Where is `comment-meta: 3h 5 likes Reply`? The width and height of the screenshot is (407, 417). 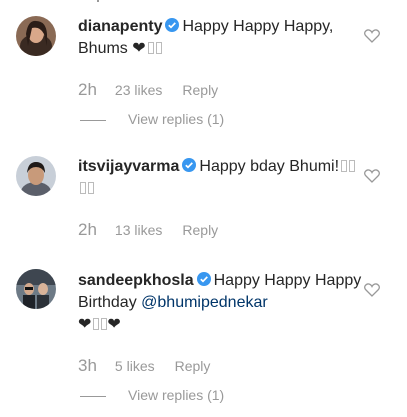
comment-meta: 3h 5 likes Reply is located at coordinates (144, 366).